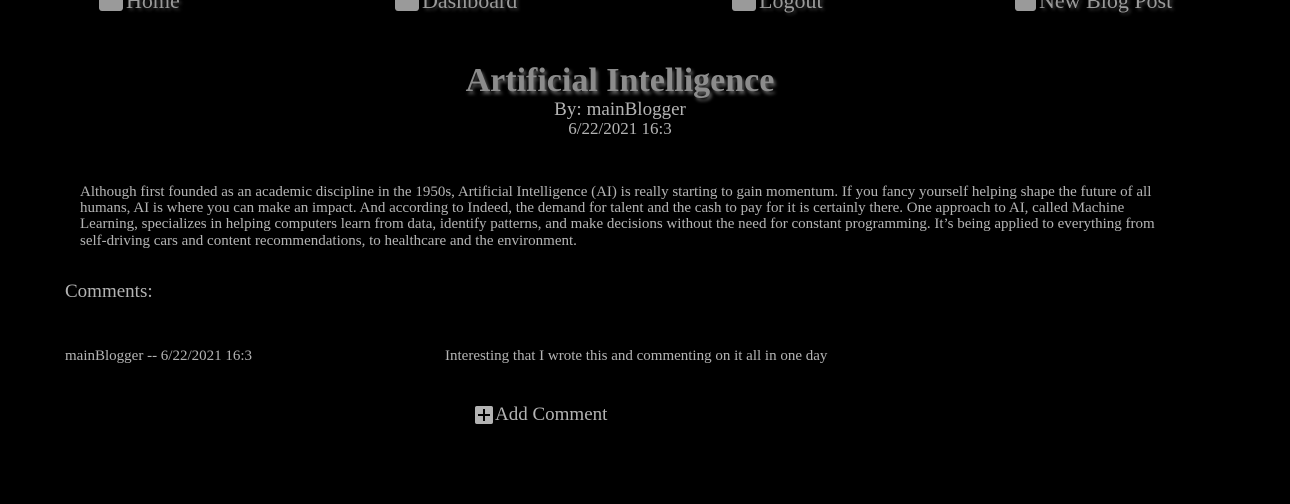  Describe the element at coordinates (159, 356) in the screenshot. I see `comment-meta: mainBlogger -- 6/22/2021 16:3` at that location.